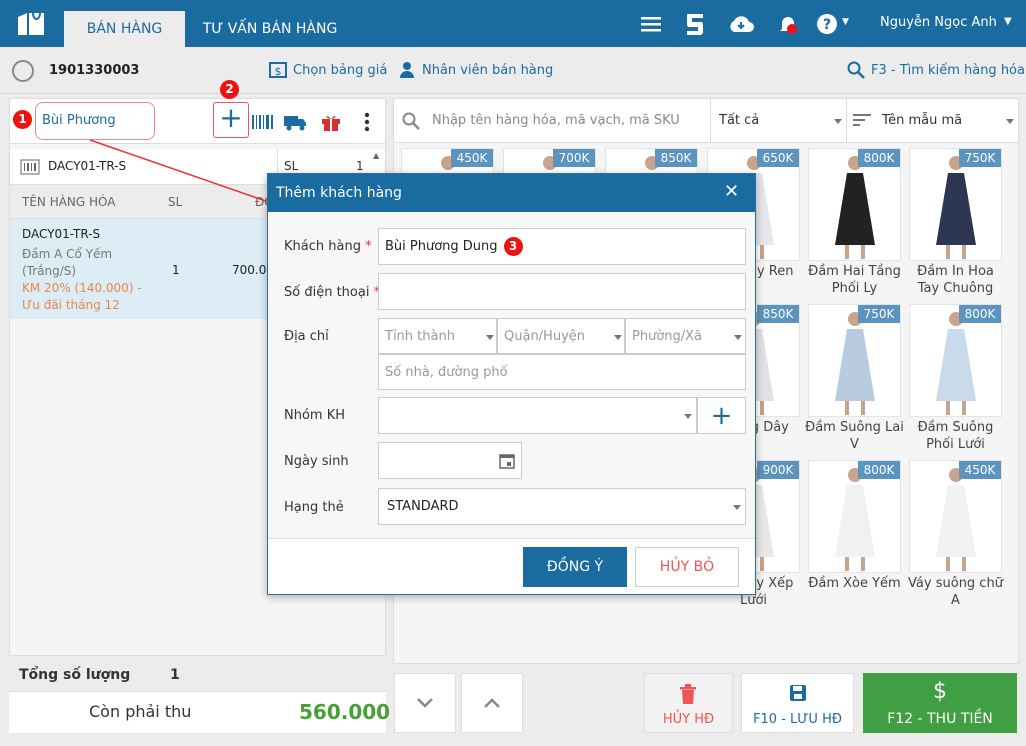 Image resolution: width=1026 pixels, height=746 pixels. Describe the element at coordinates (315, 415) in the screenshot. I see `customer-group-label: Nhóm KH` at that location.